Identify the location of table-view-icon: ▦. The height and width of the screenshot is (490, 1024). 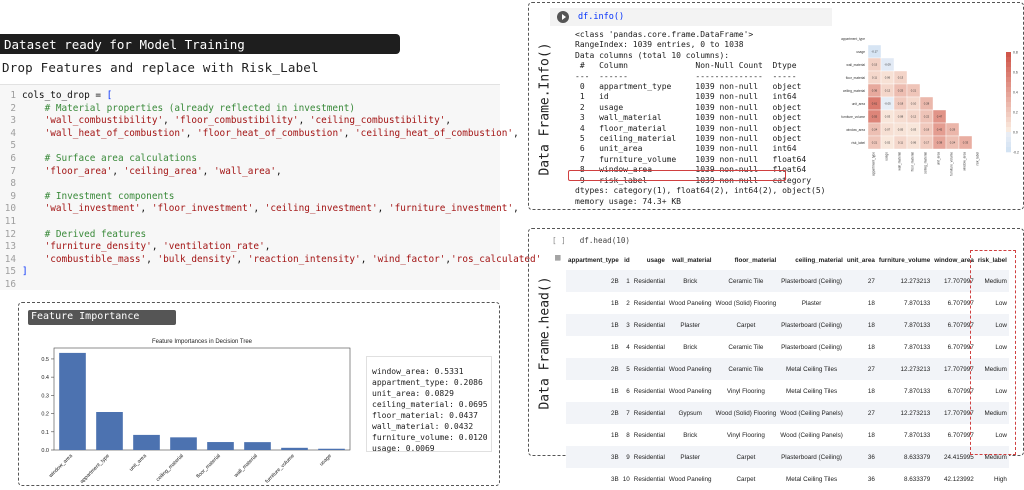
(557, 258).